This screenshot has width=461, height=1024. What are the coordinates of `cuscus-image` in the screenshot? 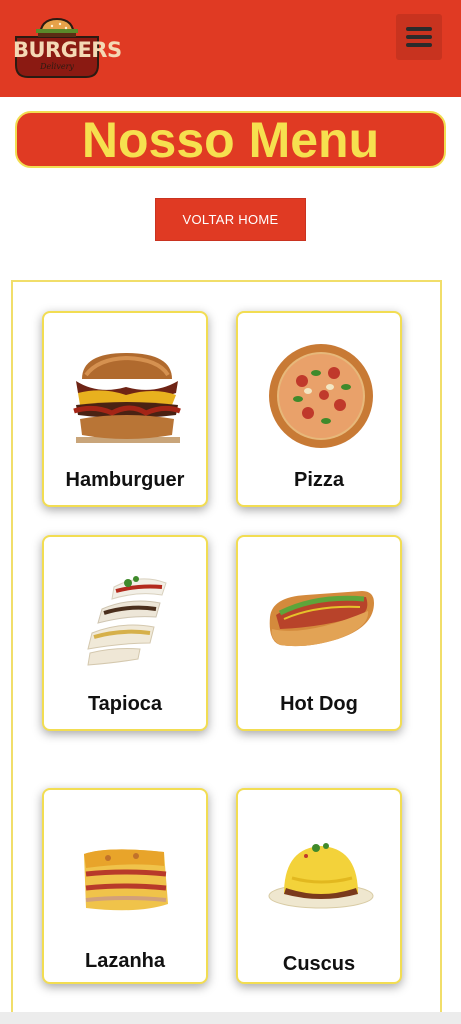 It's located at (321, 876).